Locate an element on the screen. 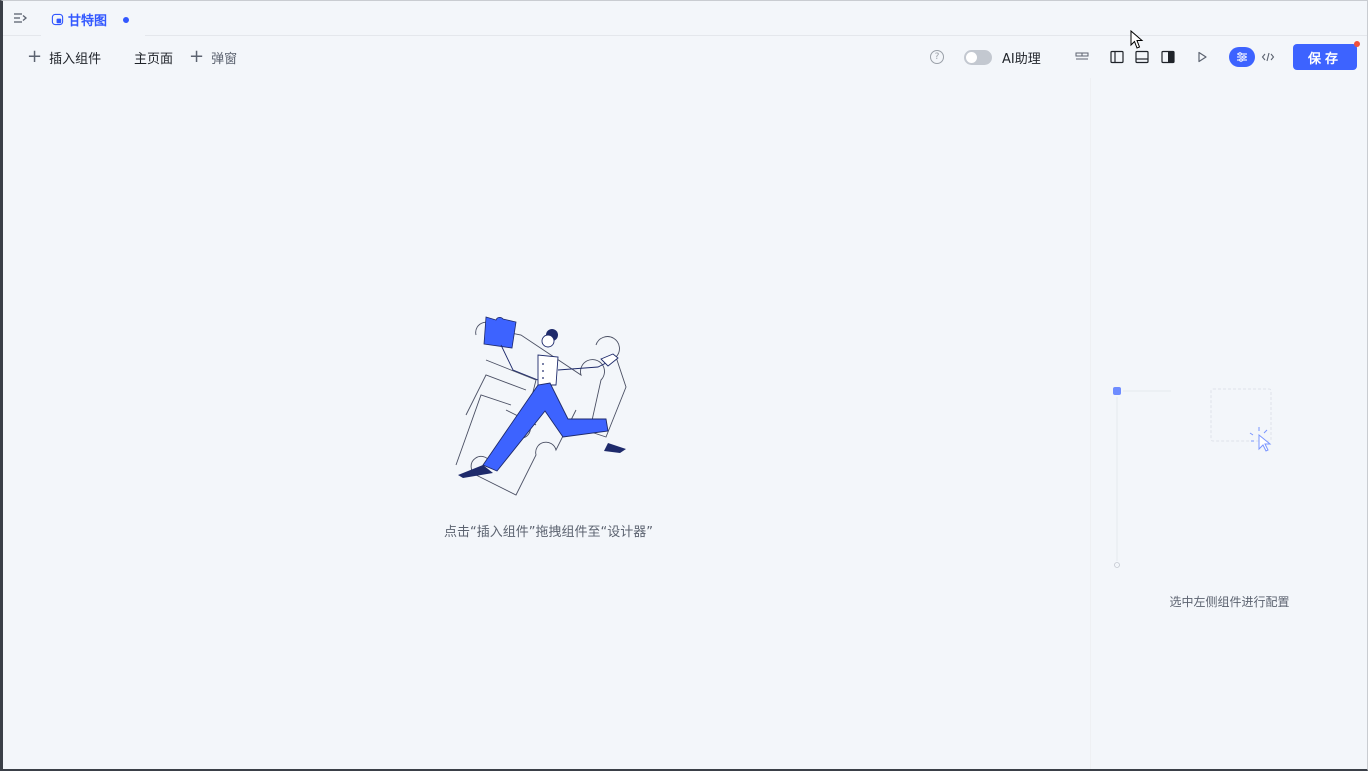  menu-collapse-icon is located at coordinates (20, 18).